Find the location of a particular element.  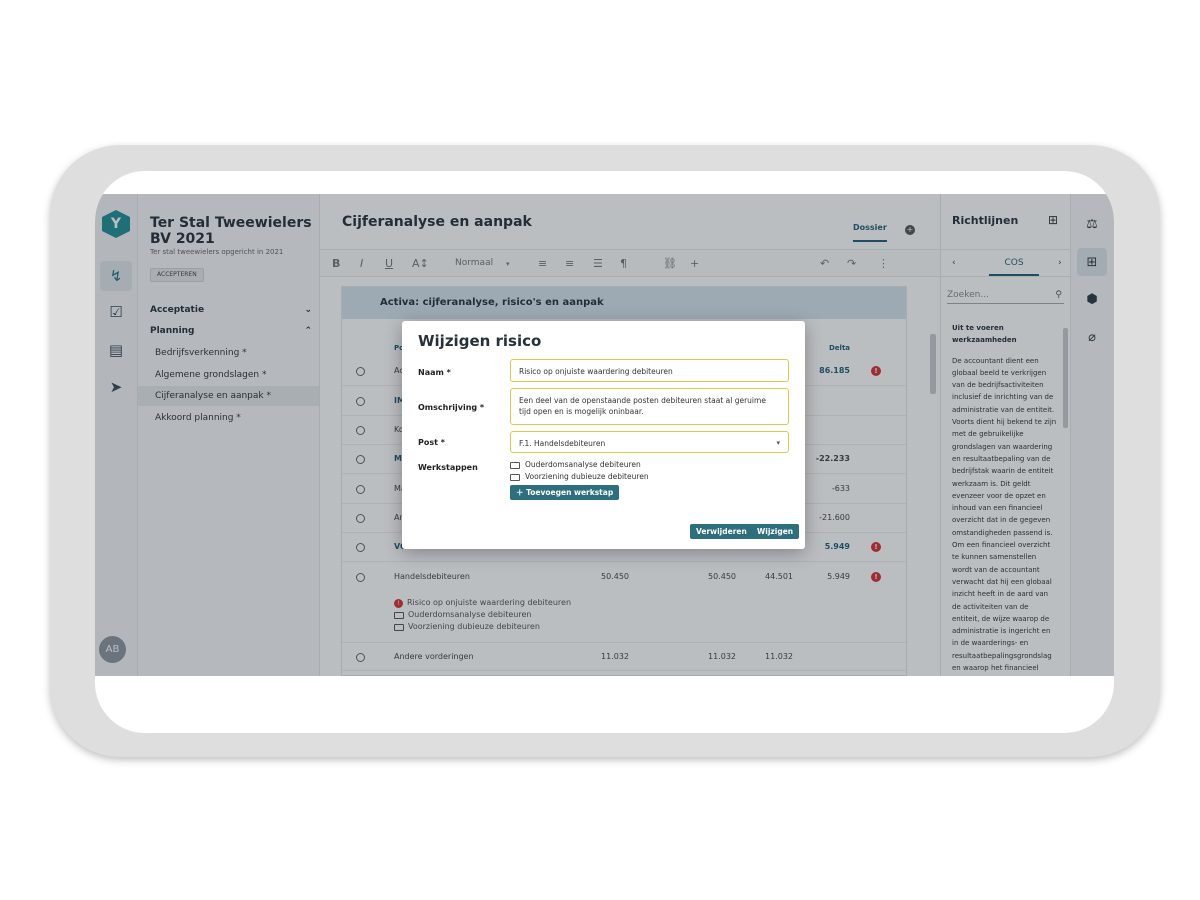

list-item: Voorziening dubieuze debiteuren is located at coordinates (579, 477).